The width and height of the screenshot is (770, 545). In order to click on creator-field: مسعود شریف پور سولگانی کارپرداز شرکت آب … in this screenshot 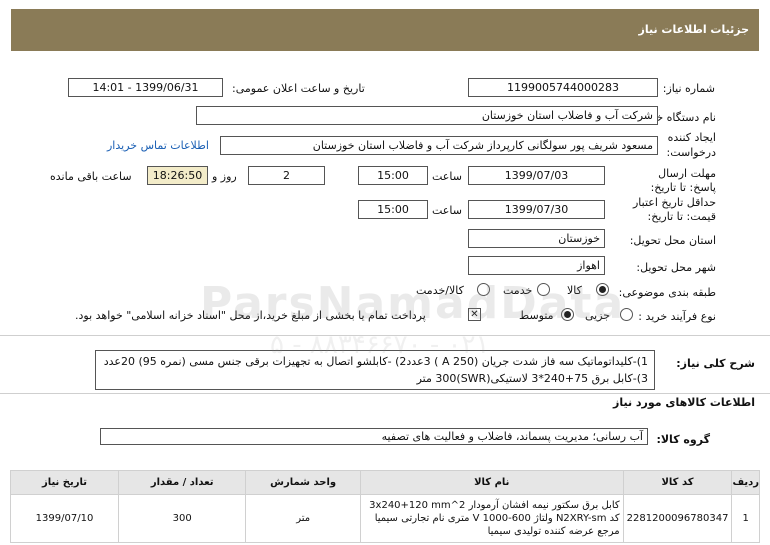, I will do `click(439, 145)`.